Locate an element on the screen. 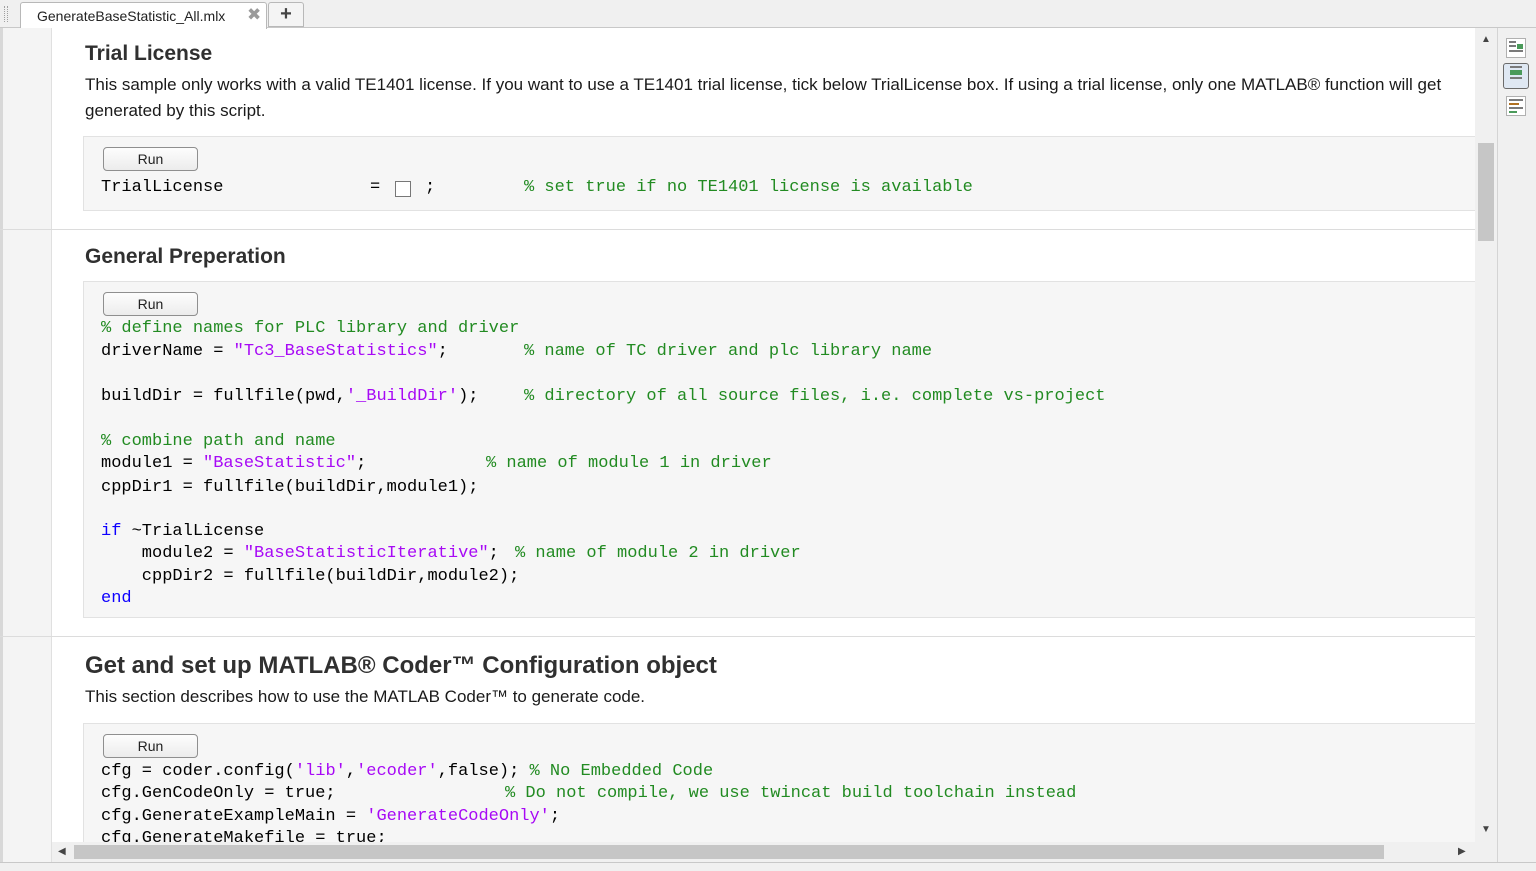 Image resolution: width=1536 pixels, height=871 pixels. code-line-13: if ~TrialLicense is located at coordinates (182, 531).